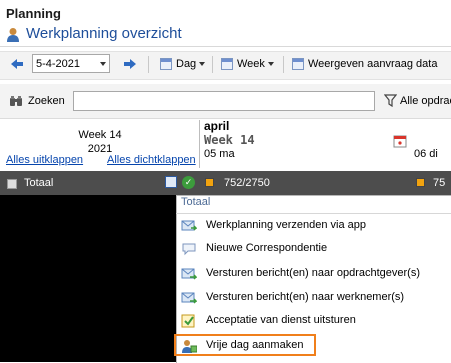 This screenshot has height=363, width=451. What do you see at coordinates (426, 154) in the screenshot?
I see `day-header-tuesday: 06 di` at bounding box center [426, 154].